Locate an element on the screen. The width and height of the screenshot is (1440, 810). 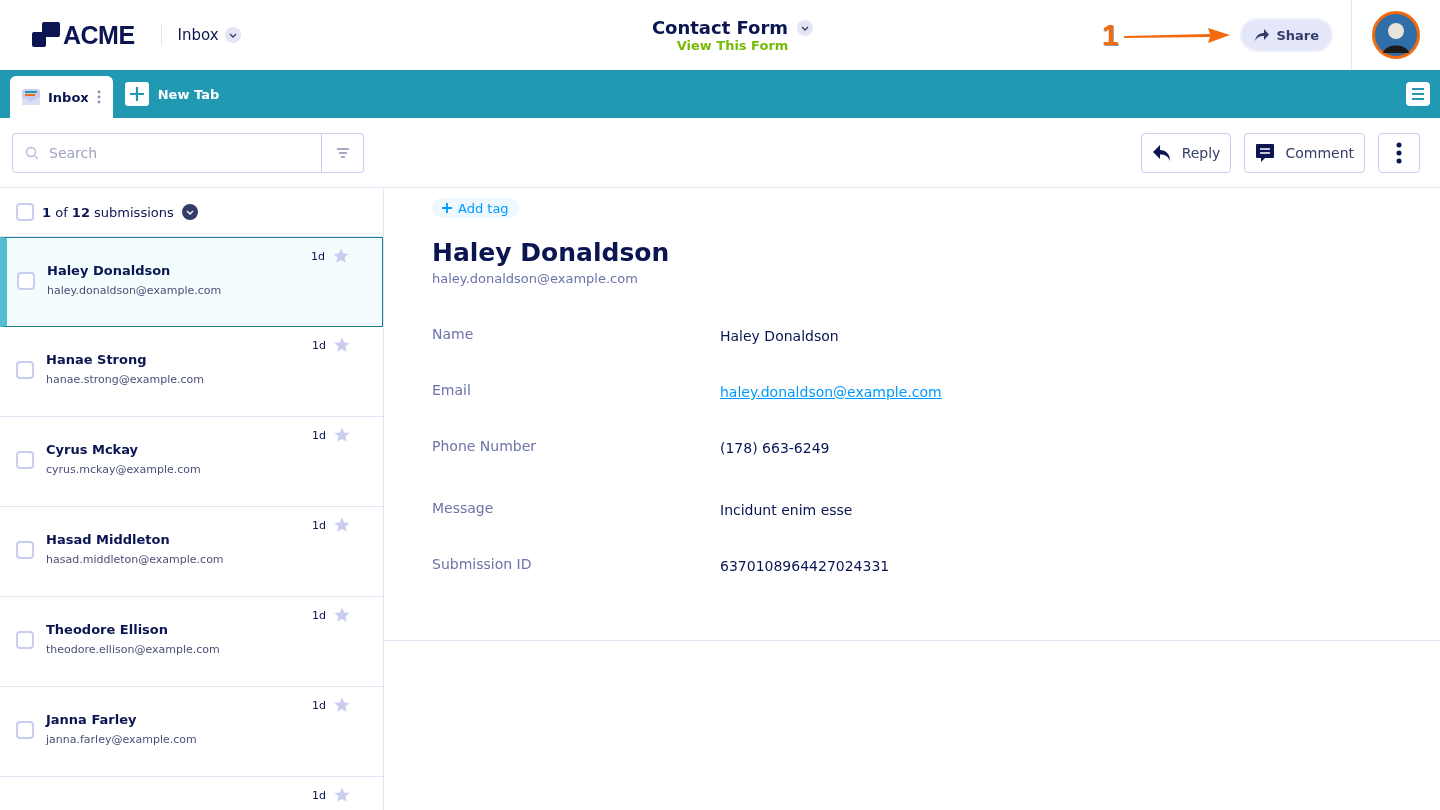
field-label: Name is located at coordinates (453, 335).